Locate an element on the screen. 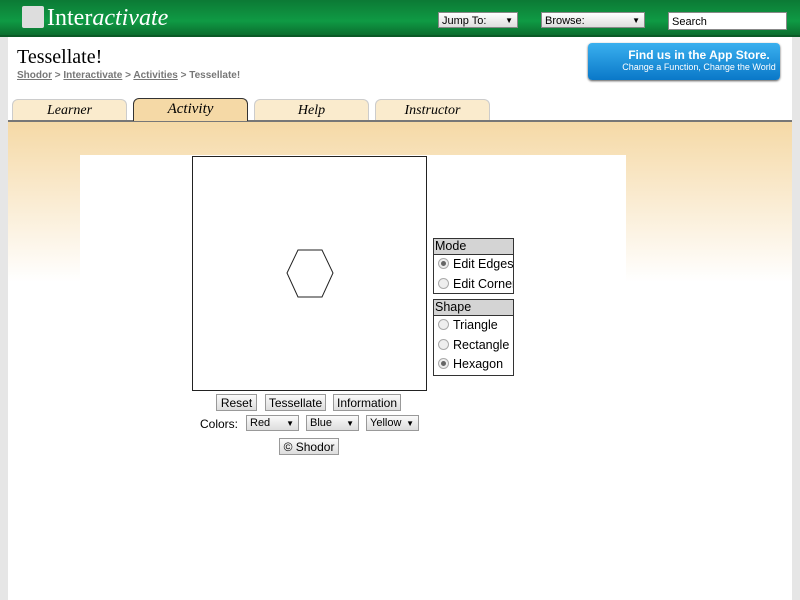 Image resolution: width=800 pixels, height=600 pixels. breadcrumb-link: Interactivate is located at coordinates (92, 75).